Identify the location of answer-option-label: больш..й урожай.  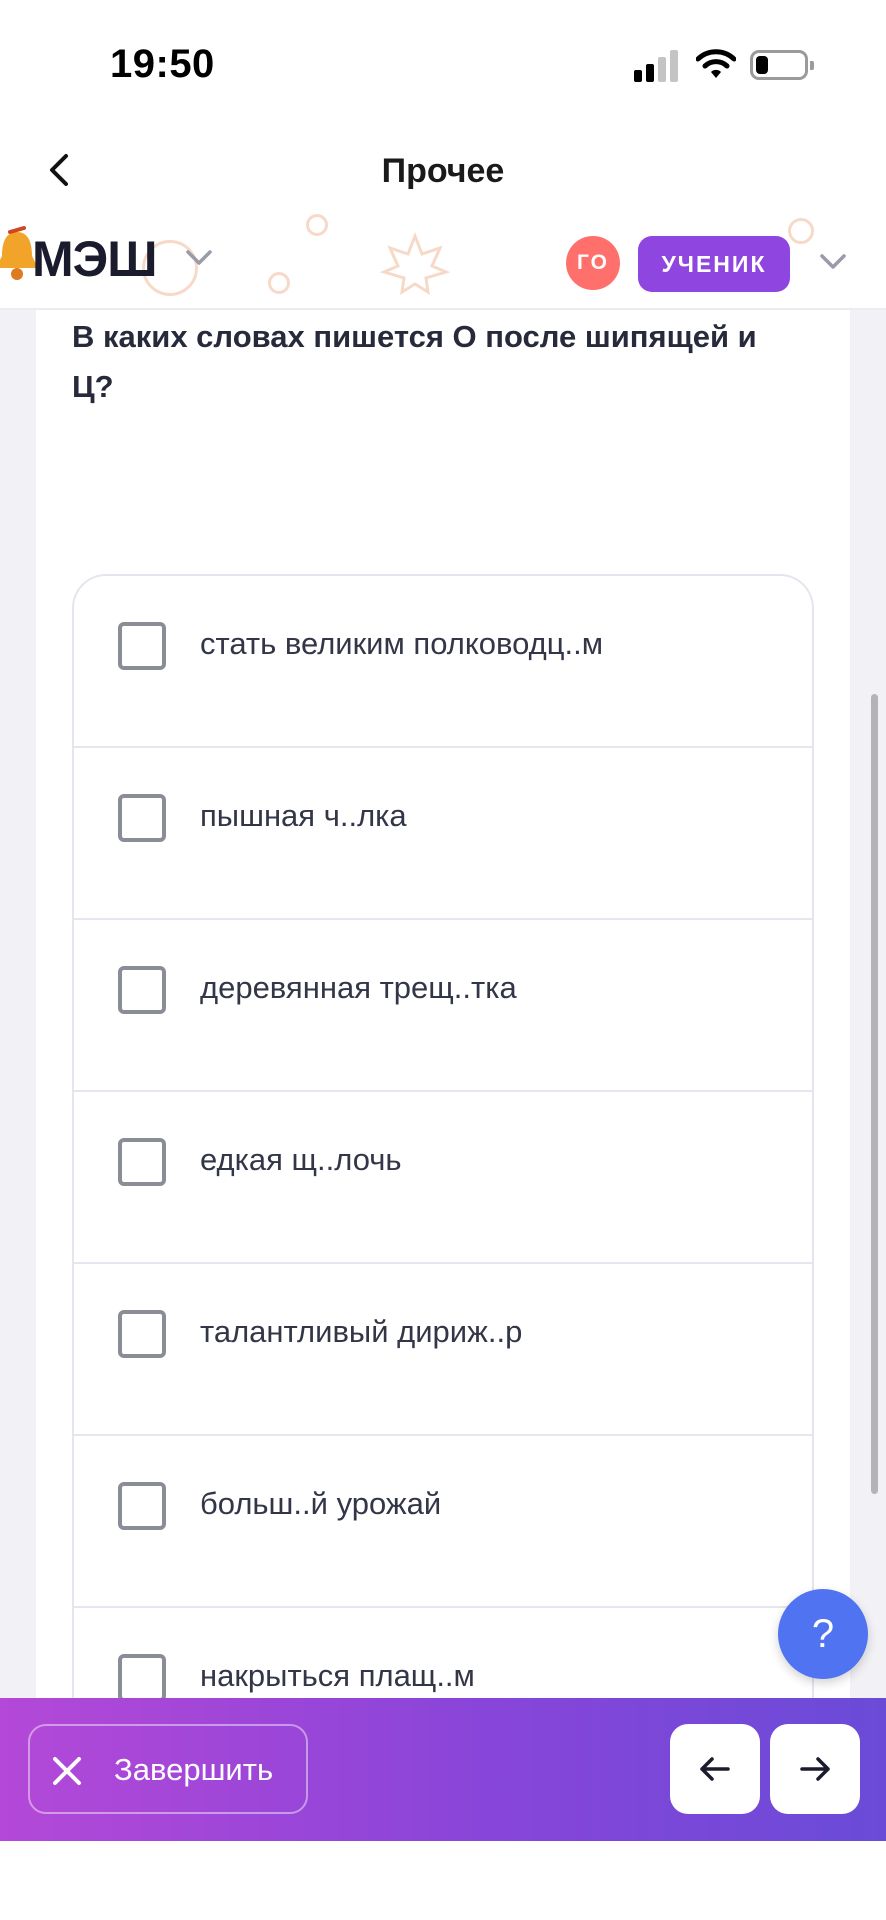
(321, 1503).